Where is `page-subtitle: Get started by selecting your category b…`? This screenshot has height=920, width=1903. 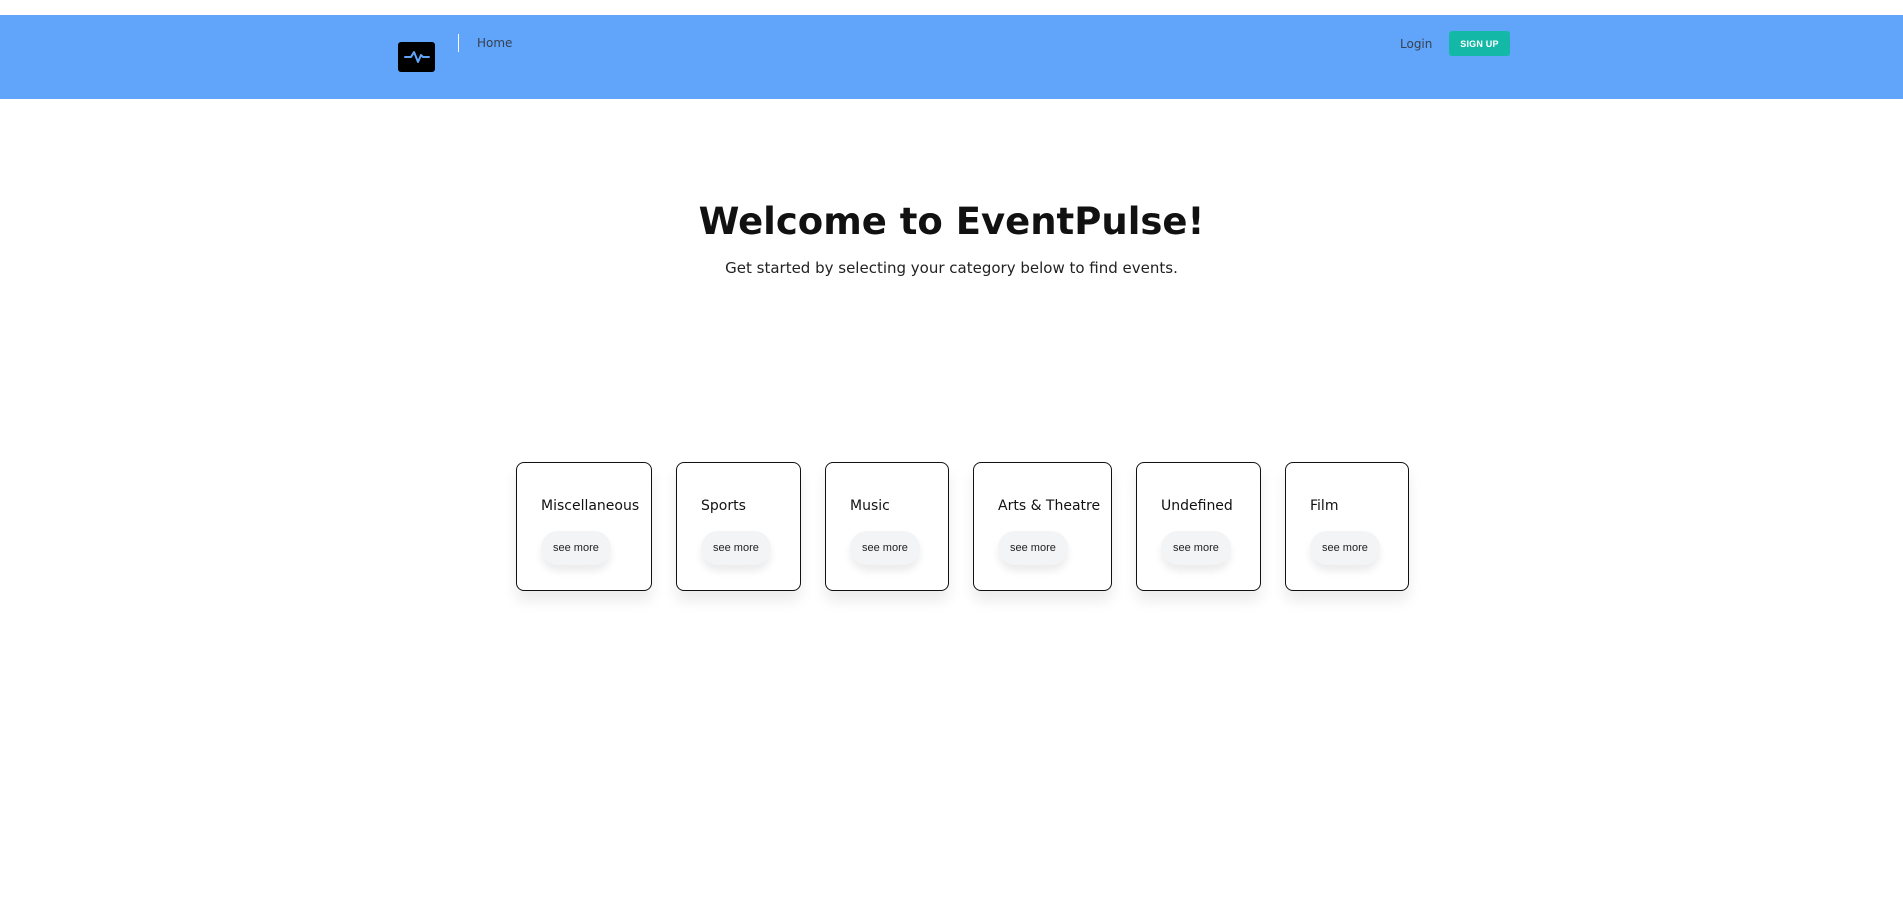
page-subtitle: Get started by selecting your category b… is located at coordinates (951, 268).